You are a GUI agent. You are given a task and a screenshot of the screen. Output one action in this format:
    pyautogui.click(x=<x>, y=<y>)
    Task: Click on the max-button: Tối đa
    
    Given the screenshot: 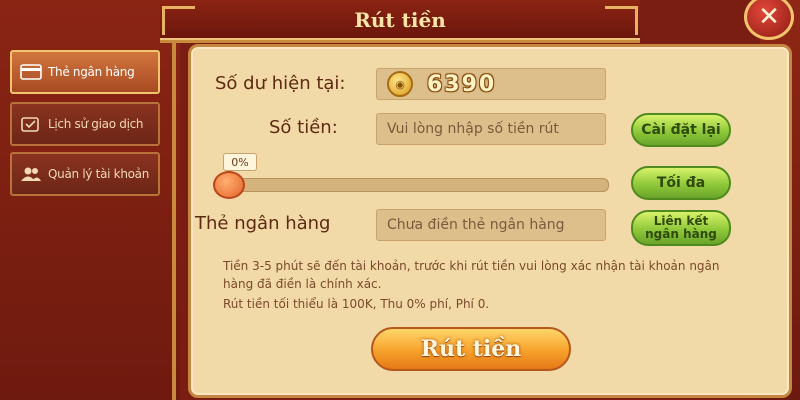 What is the action you would take?
    pyautogui.click(x=681, y=183)
    